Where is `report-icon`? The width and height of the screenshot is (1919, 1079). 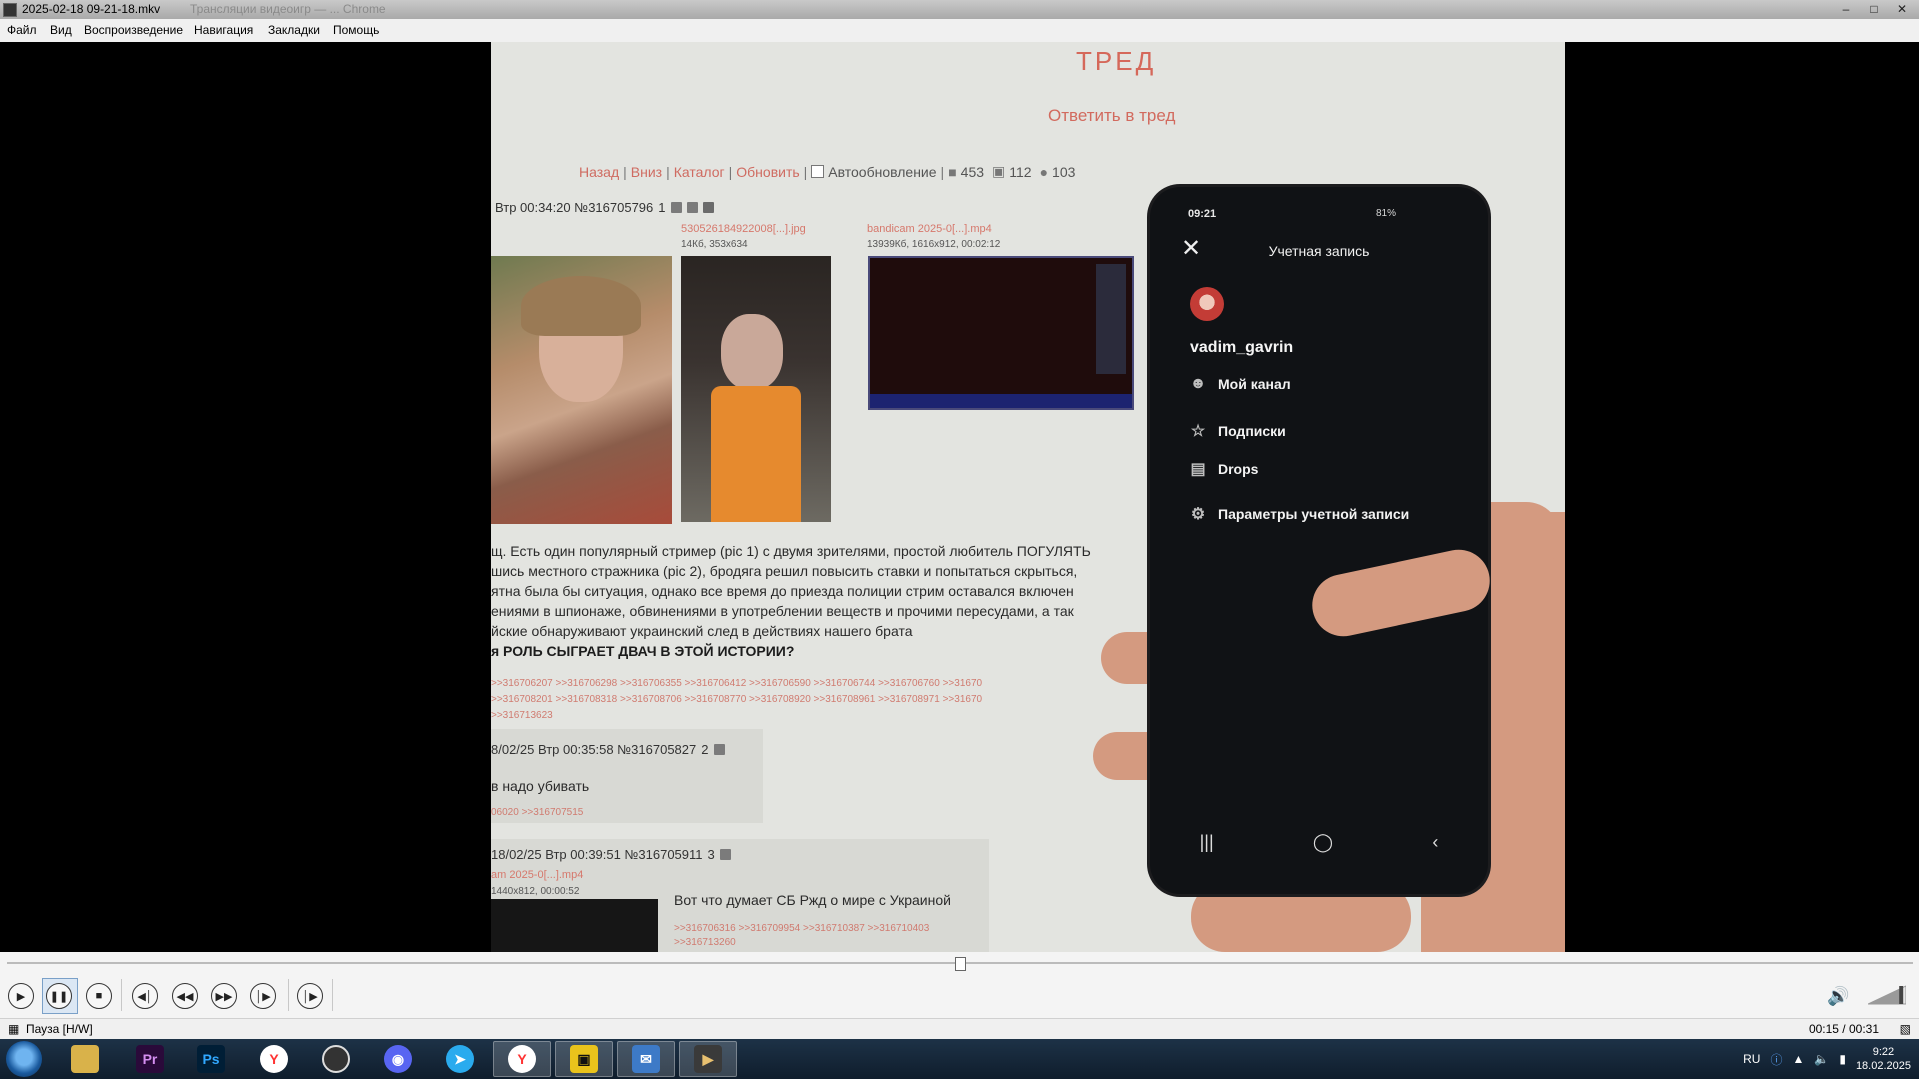
report-icon is located at coordinates (692, 207).